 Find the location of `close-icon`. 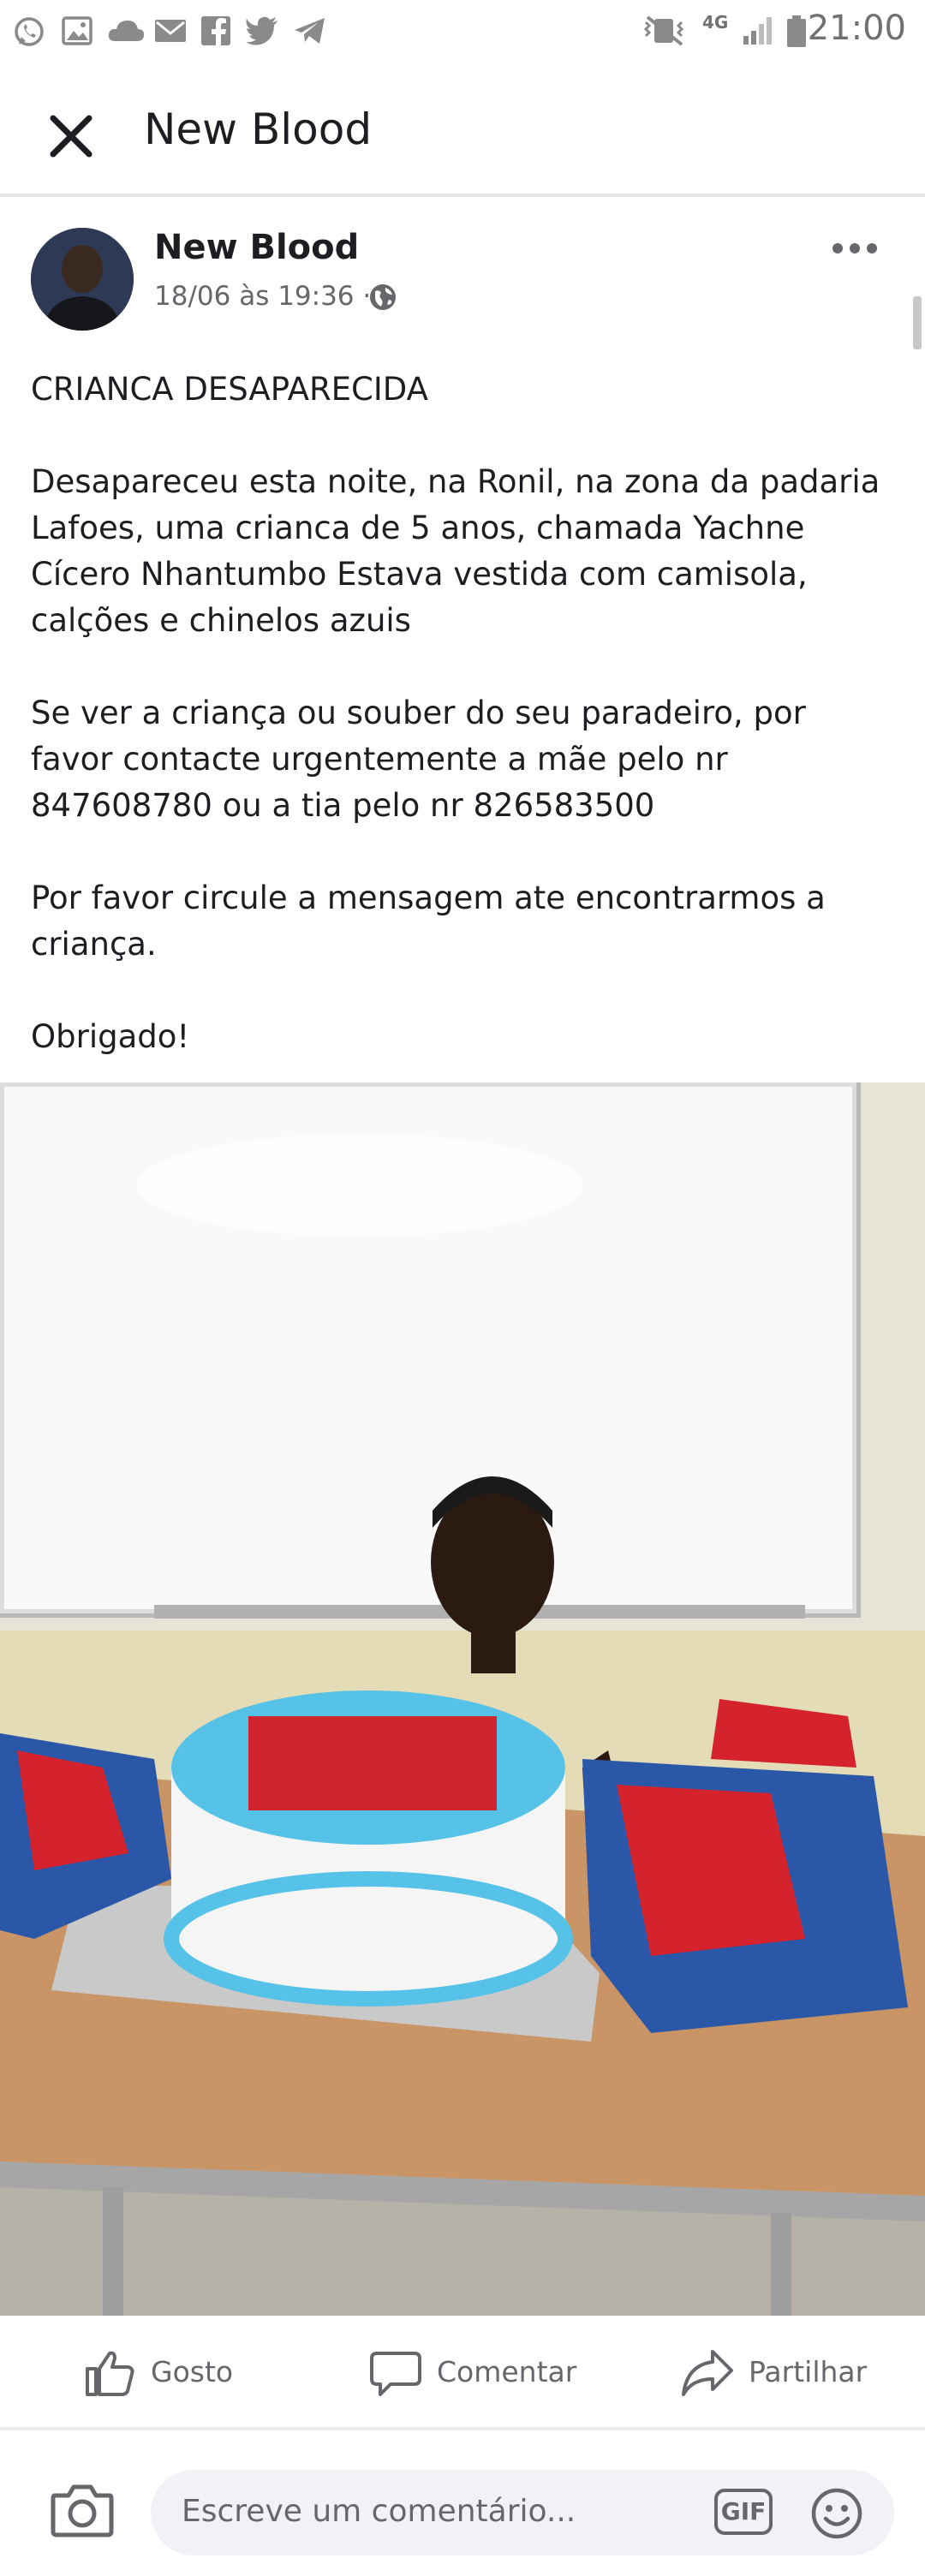

close-icon is located at coordinates (71, 136).